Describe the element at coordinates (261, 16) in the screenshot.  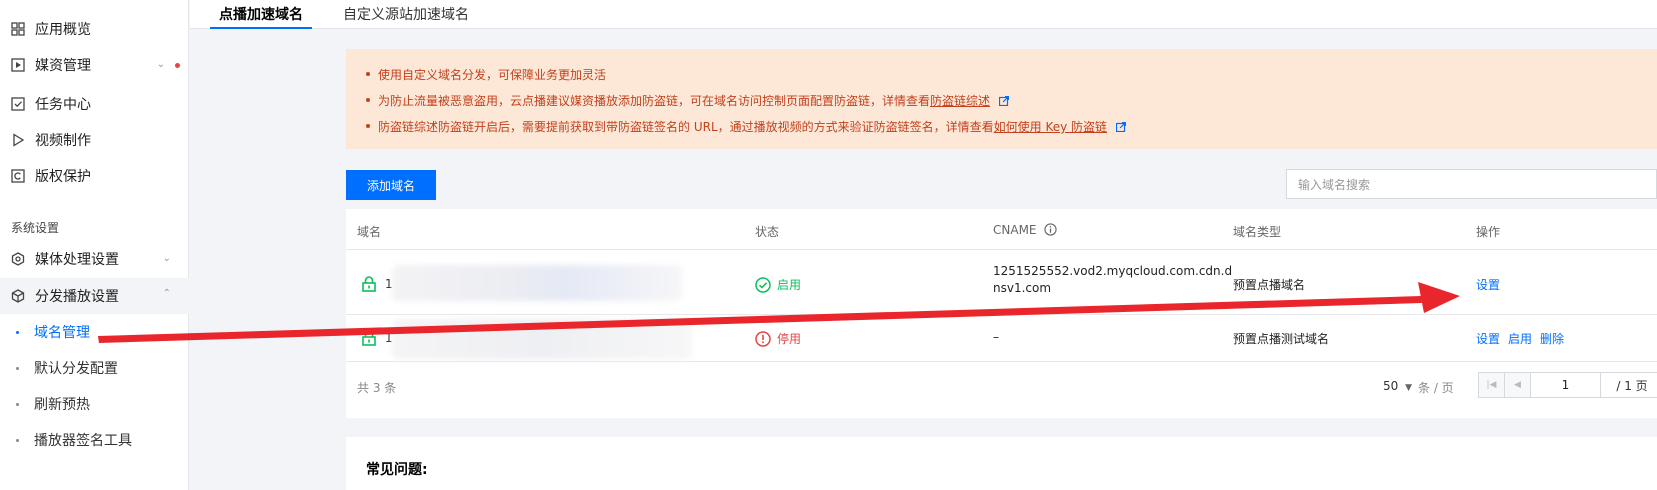
I see `tab-vod-domain: 点播加速域名` at that location.